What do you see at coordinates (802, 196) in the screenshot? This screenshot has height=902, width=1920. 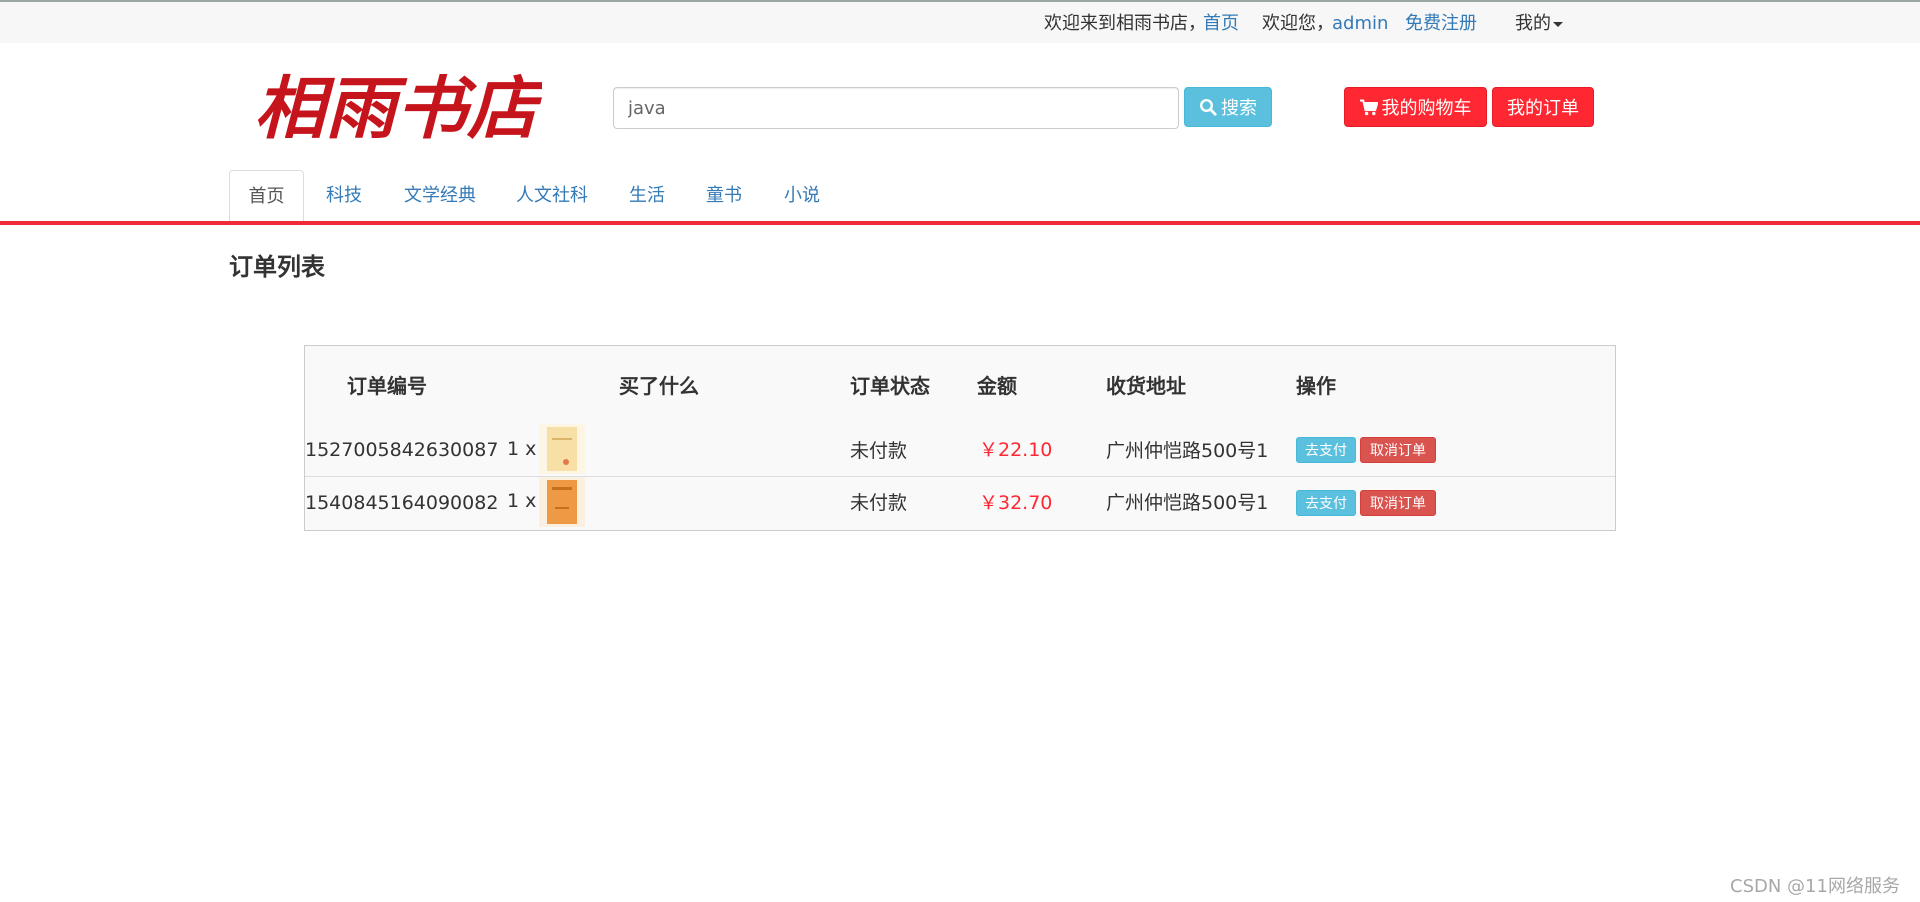 I see `nav-tab-fiction: 小说` at bounding box center [802, 196].